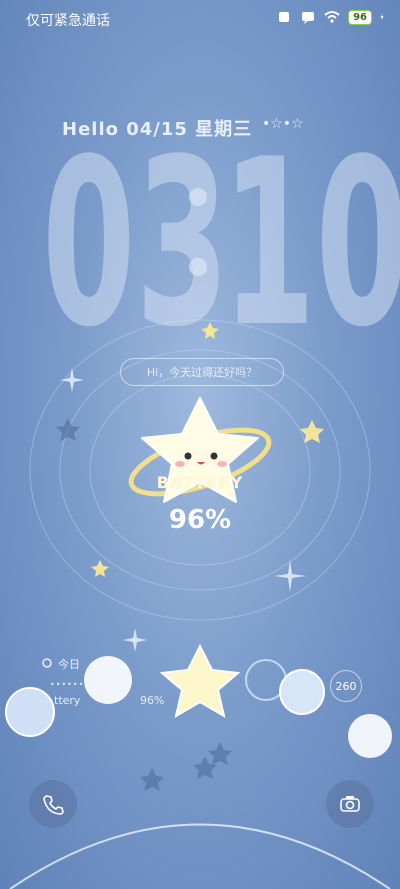 This screenshot has width=400, height=889. I want to click on camera-button, so click(350, 804).